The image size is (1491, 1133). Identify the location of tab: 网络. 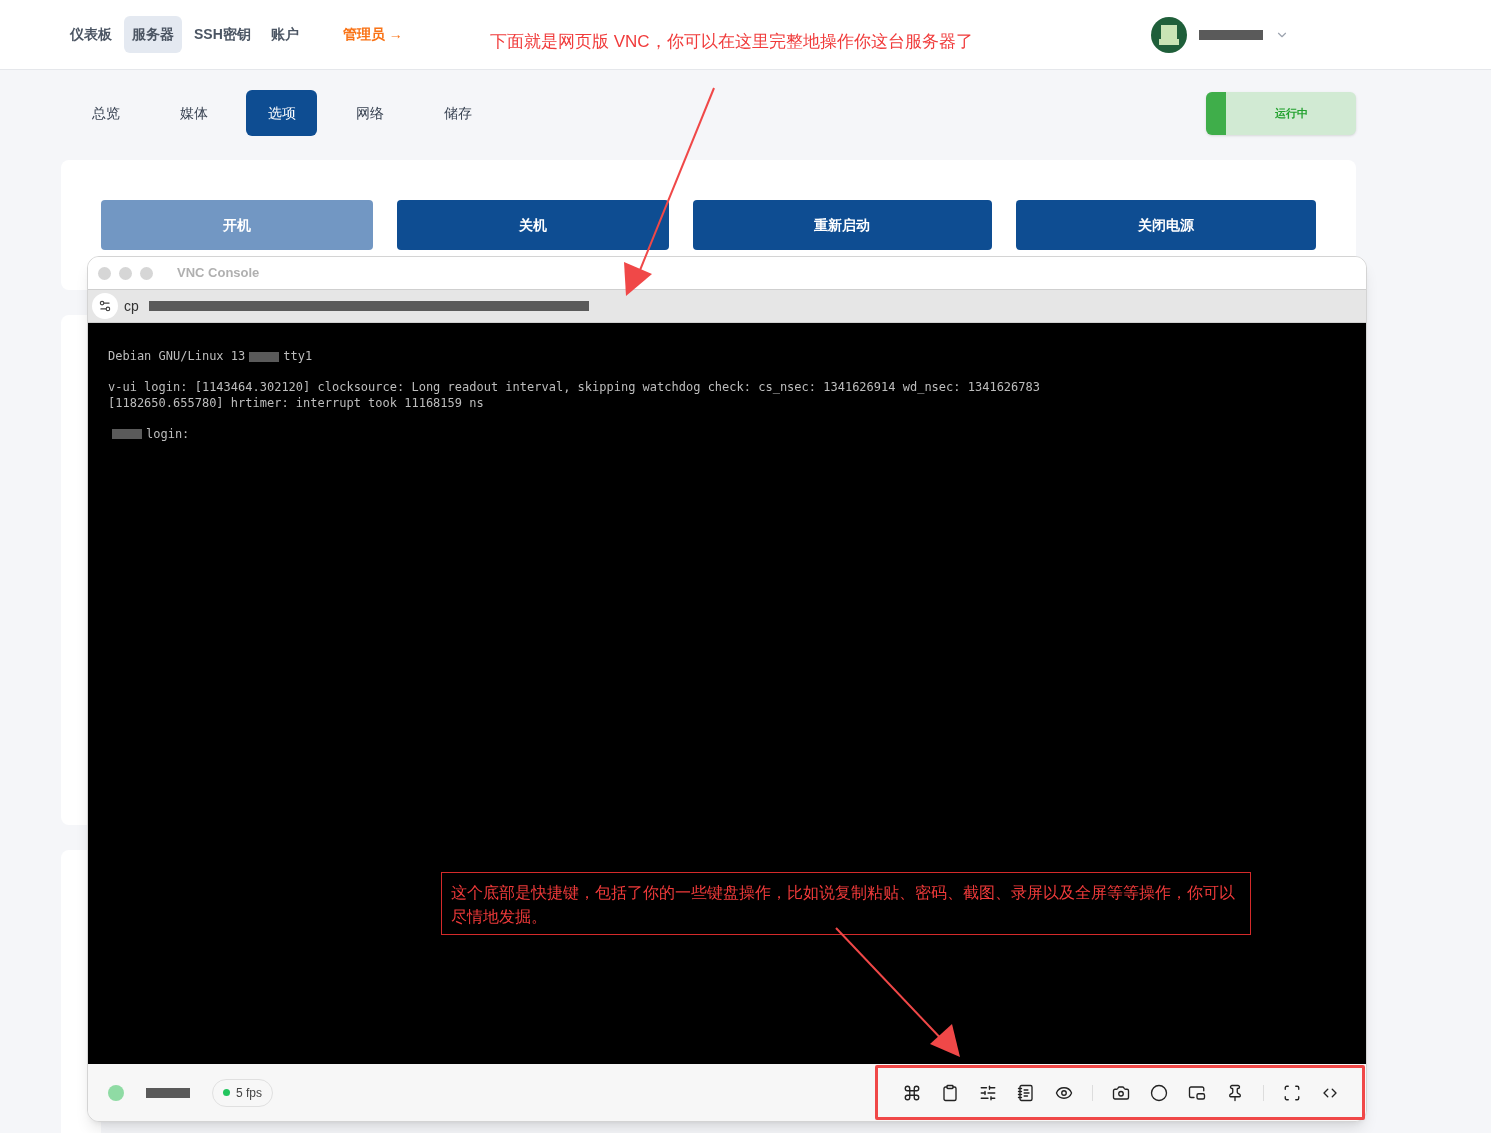
(369, 113).